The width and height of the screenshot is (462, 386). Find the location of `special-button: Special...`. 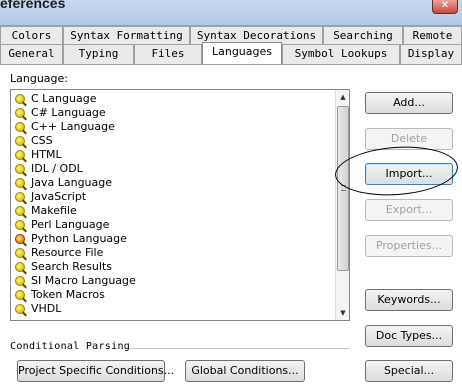

special-button: Special... is located at coordinates (409, 371).